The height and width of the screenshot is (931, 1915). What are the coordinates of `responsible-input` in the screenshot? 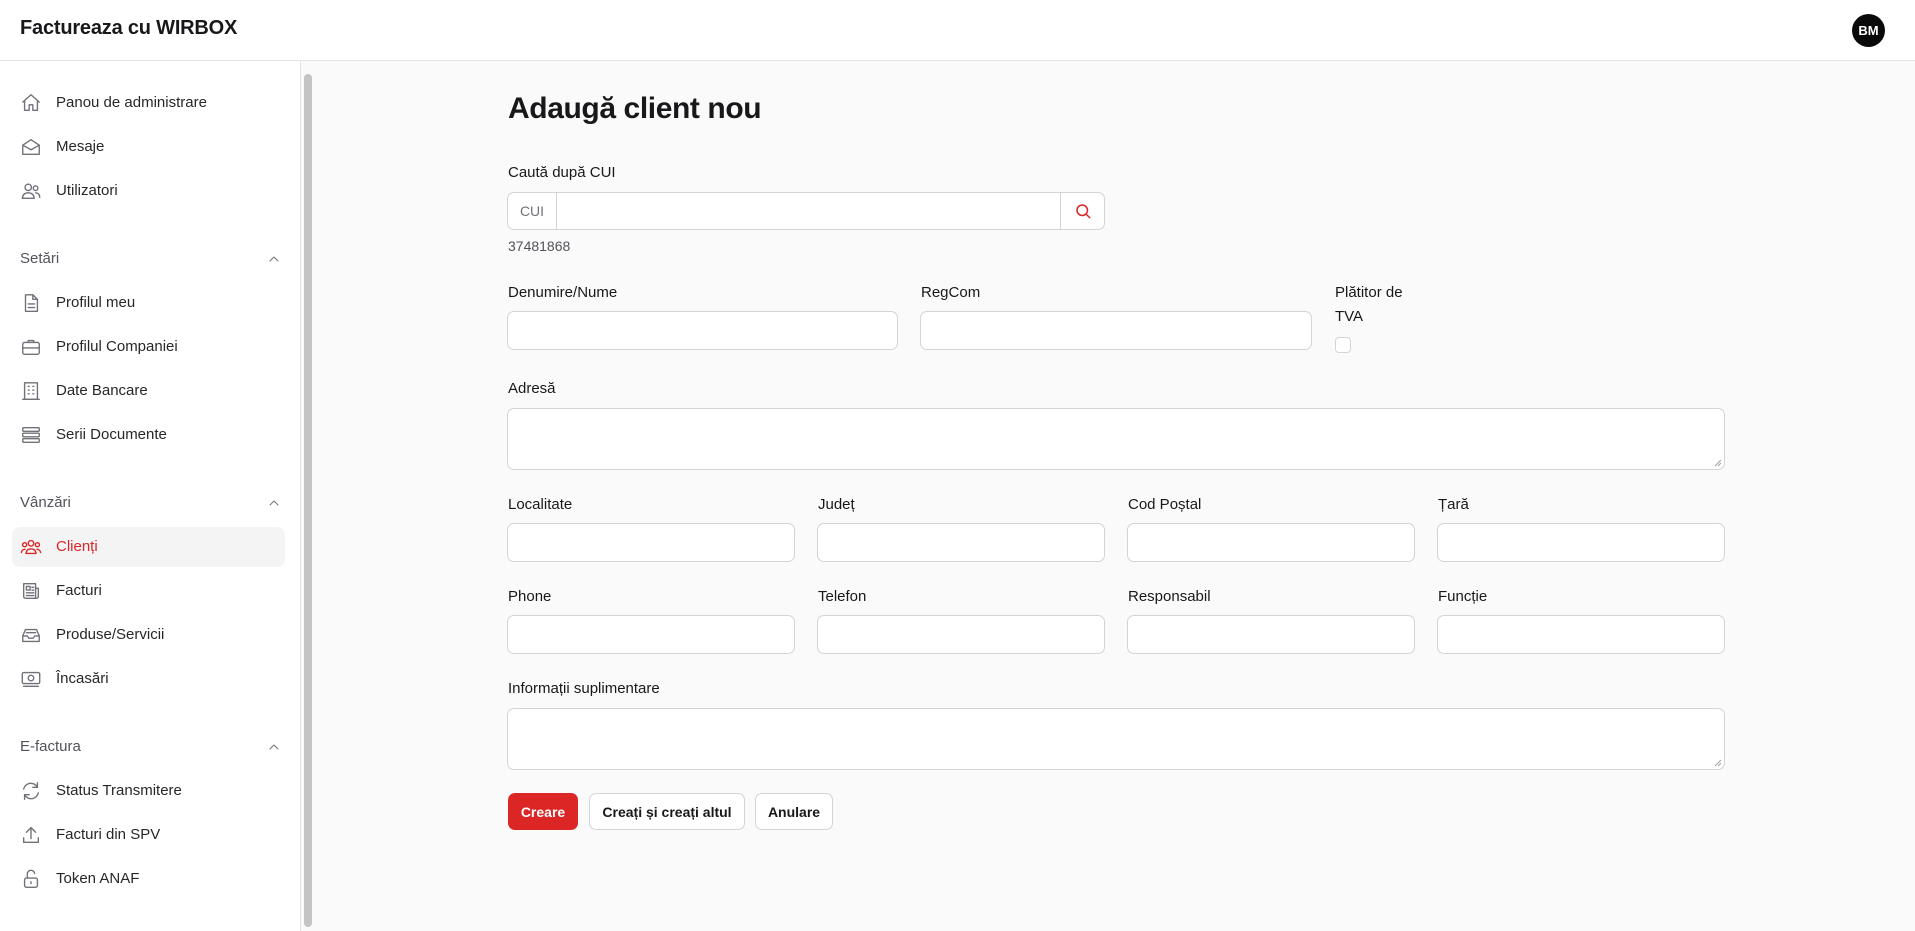 It's located at (1271, 634).